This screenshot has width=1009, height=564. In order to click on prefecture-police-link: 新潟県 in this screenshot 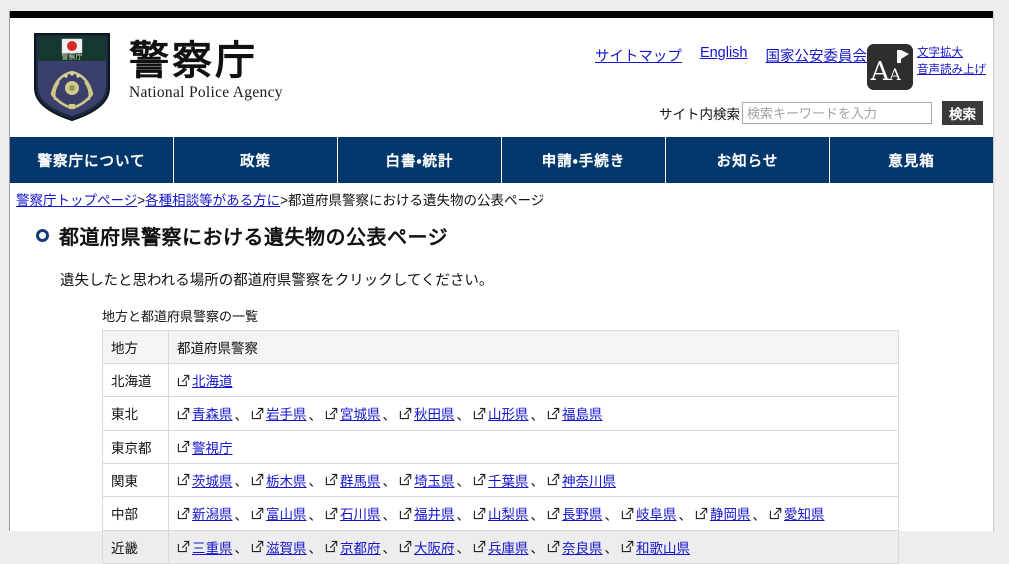, I will do `click(205, 513)`.